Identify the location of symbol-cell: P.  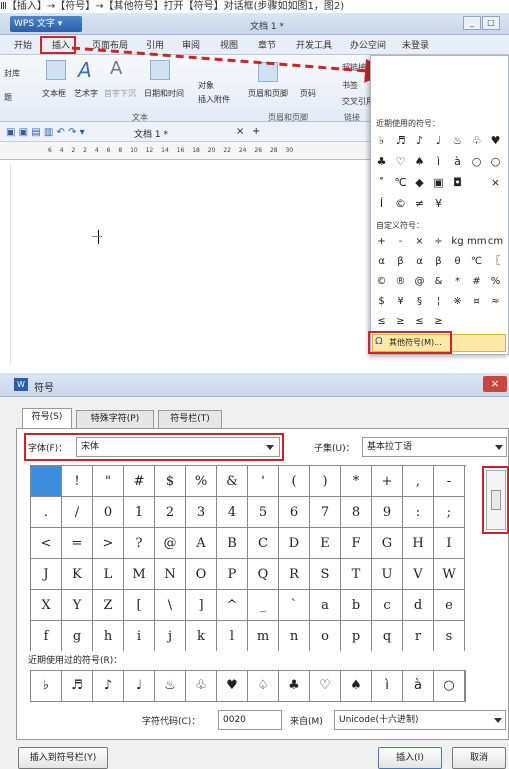
(232, 574).